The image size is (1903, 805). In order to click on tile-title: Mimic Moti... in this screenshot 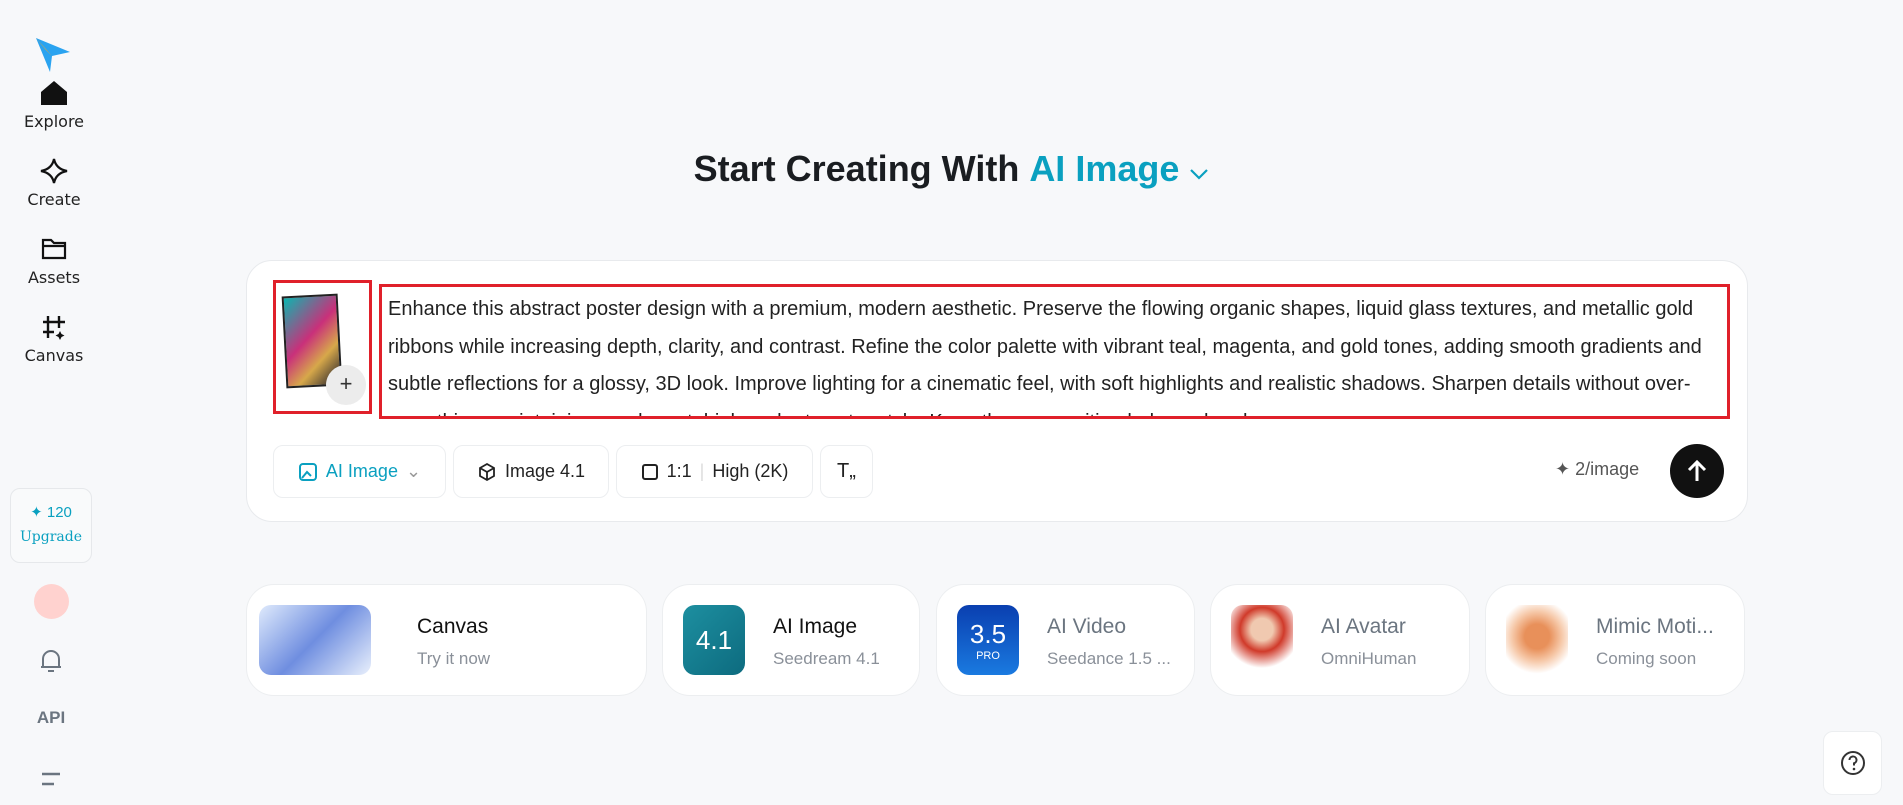, I will do `click(1655, 626)`.